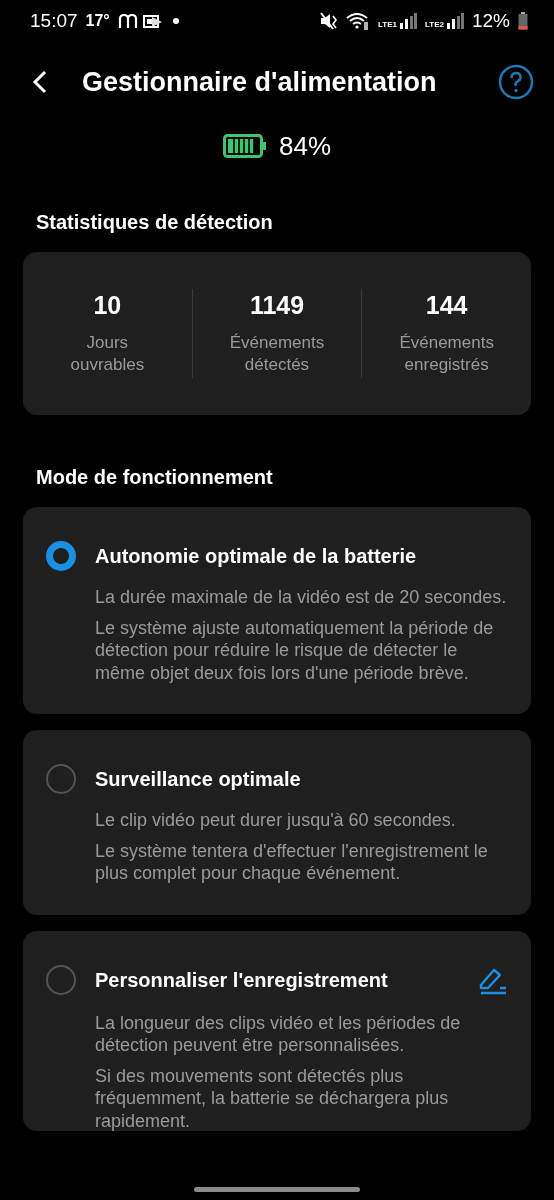 The width and height of the screenshot is (554, 1200). What do you see at coordinates (516, 82) in the screenshot?
I see `help-icon` at bounding box center [516, 82].